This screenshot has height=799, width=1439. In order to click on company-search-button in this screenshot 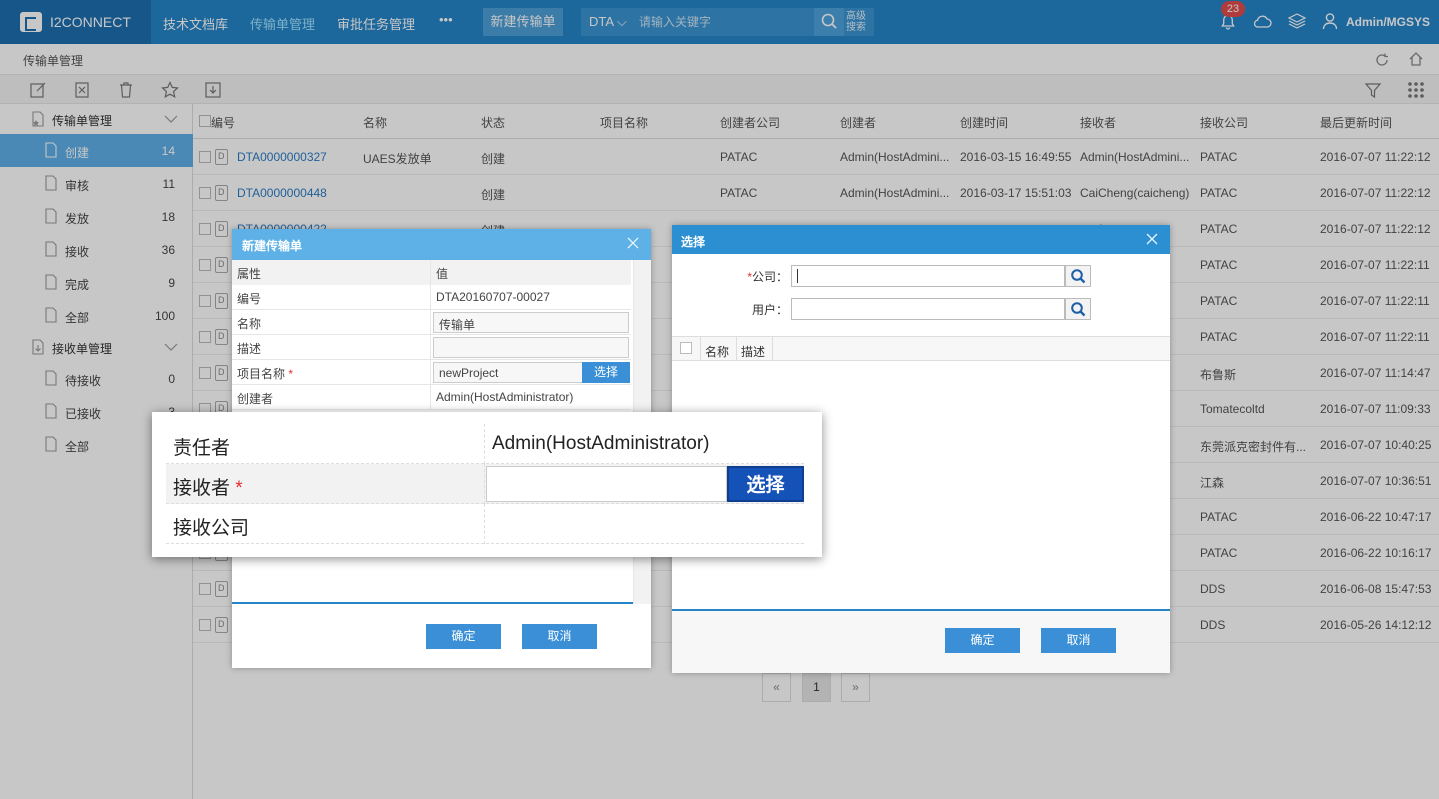, I will do `click(1078, 276)`.